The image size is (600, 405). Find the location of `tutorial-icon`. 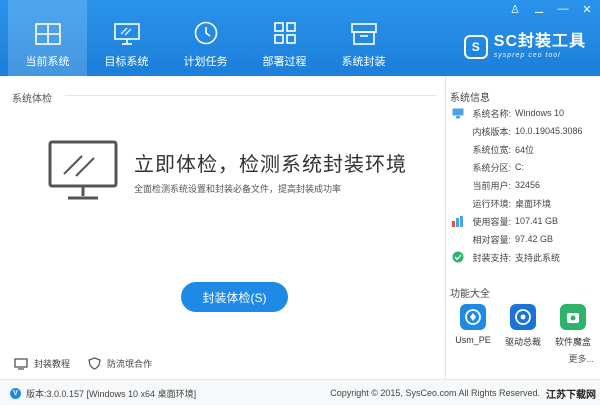

tutorial-icon is located at coordinates (21, 363).